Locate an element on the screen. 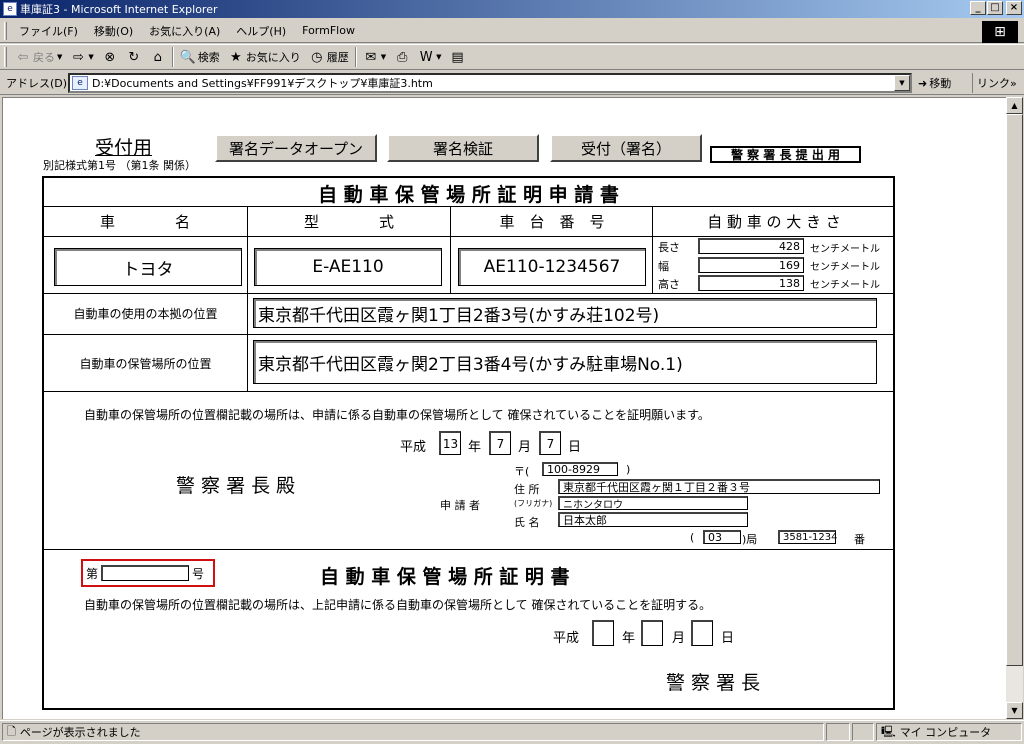 The image size is (1024, 744). home-button: ⌂ is located at coordinates (158, 57).